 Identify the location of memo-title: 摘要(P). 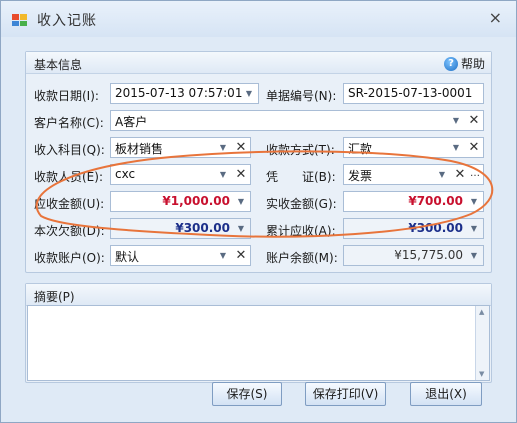
(54, 297).